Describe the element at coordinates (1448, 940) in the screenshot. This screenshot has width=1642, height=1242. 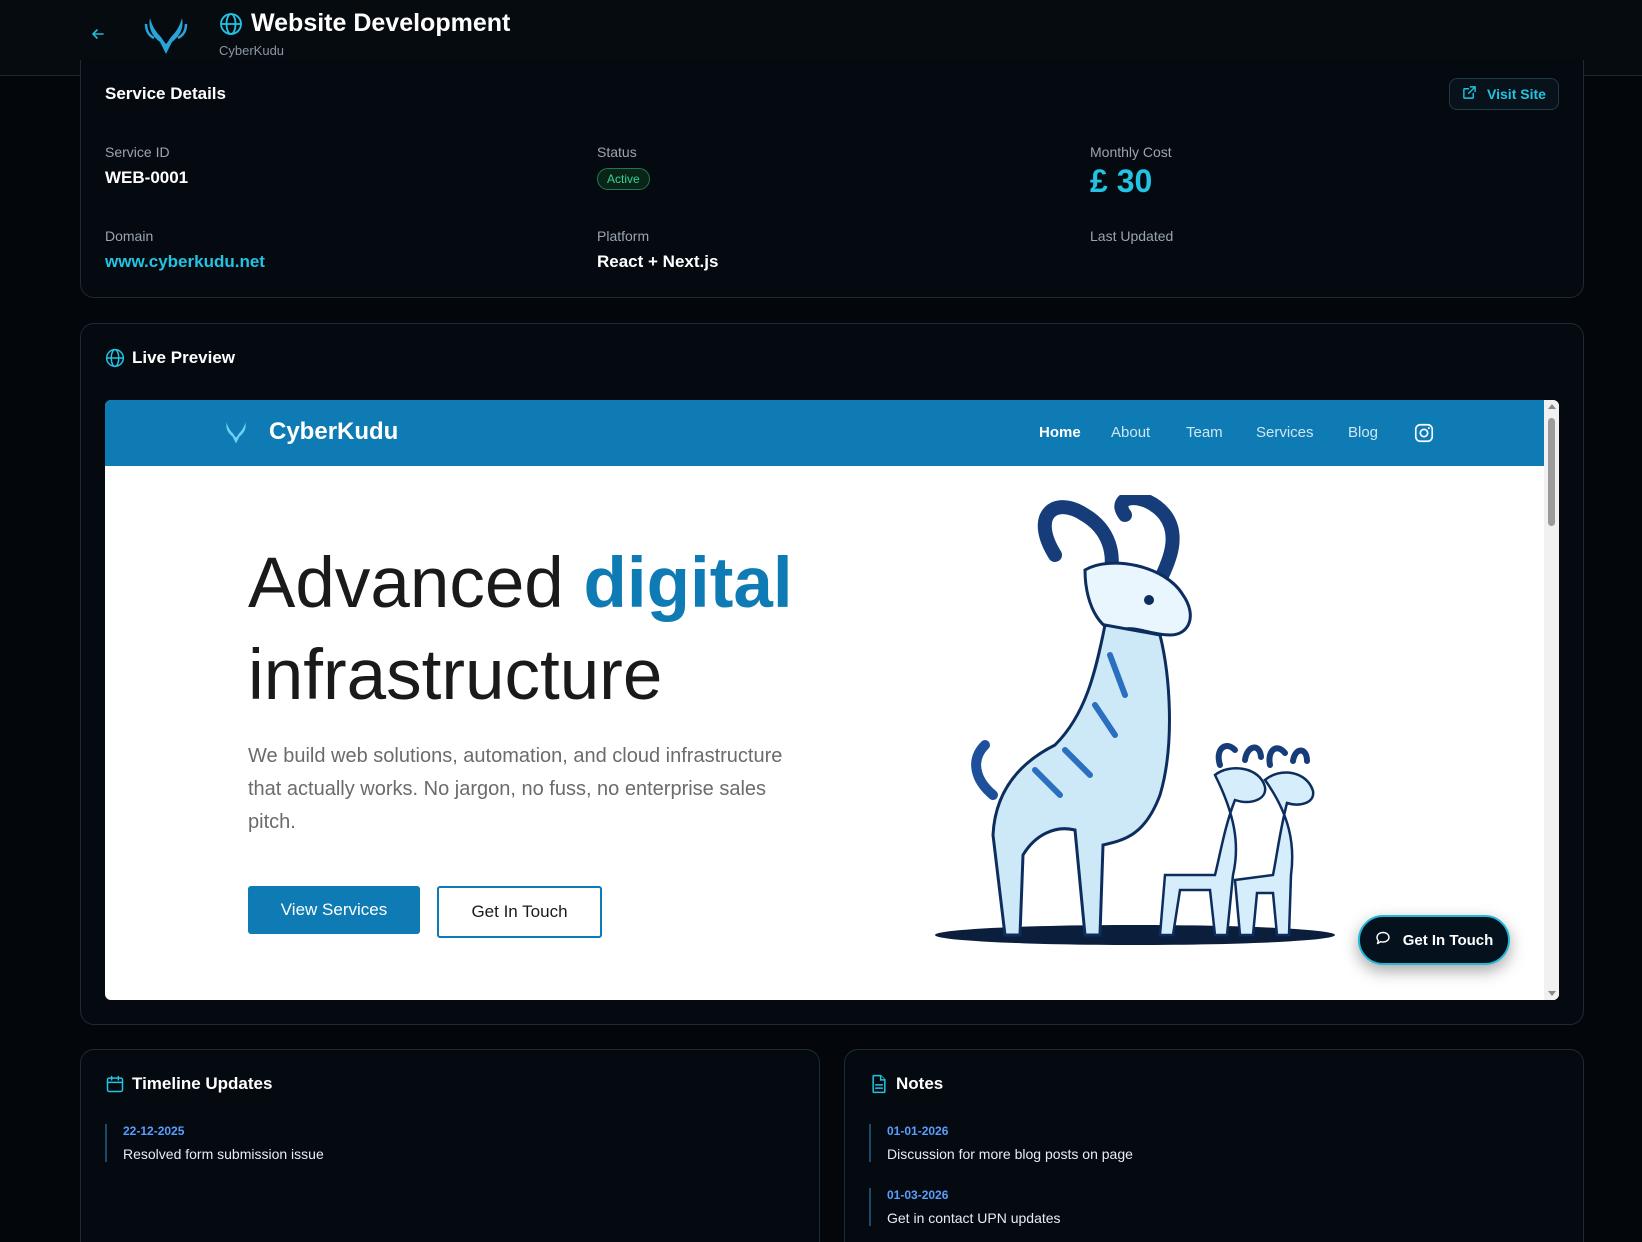
I see `floating-get-in-touch-label: Get In Touch` at that location.